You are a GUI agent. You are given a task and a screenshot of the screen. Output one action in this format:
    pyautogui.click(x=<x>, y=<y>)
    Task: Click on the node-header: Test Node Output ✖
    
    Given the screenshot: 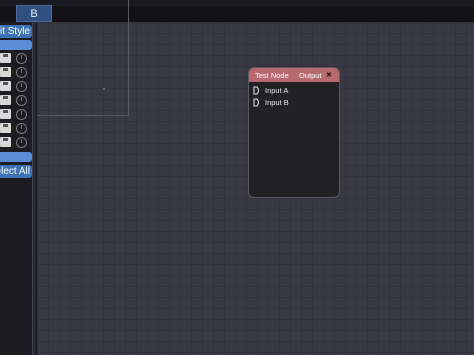 What is the action you would take?
    pyautogui.click(x=294, y=75)
    